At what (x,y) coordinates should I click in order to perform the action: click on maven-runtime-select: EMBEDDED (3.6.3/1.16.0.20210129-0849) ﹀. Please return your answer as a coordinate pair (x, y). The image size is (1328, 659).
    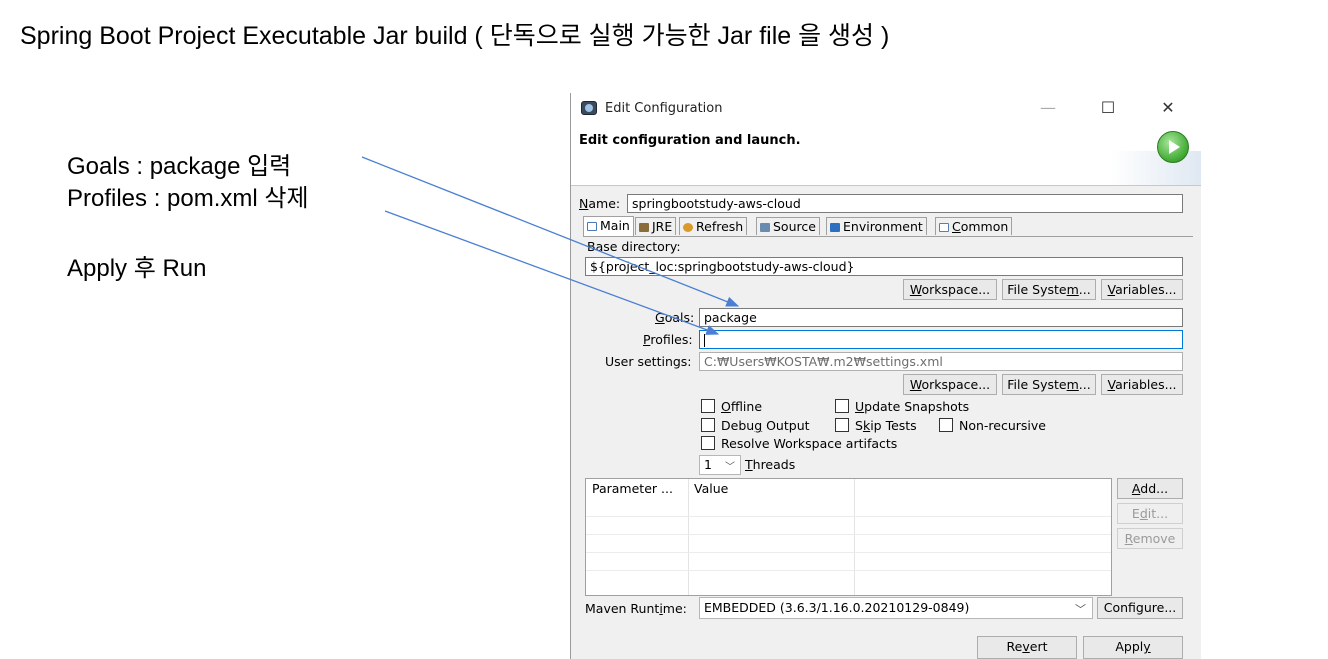
    Looking at the image, I should click on (896, 608).